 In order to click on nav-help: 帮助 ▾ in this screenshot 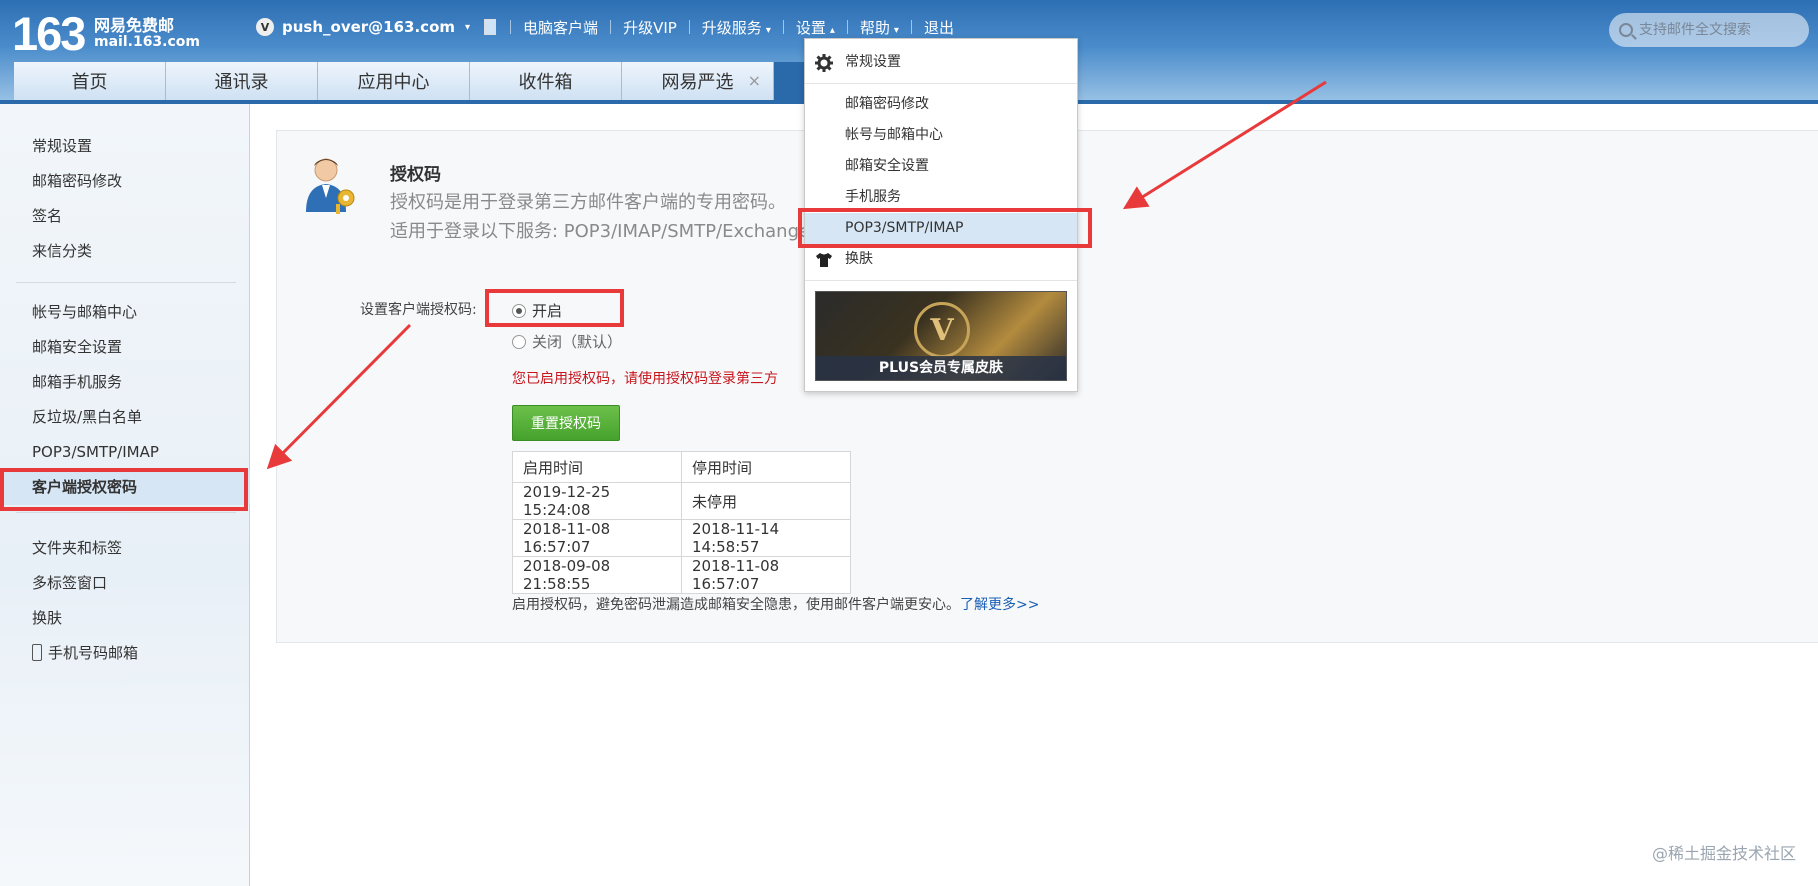, I will do `click(879, 27)`.